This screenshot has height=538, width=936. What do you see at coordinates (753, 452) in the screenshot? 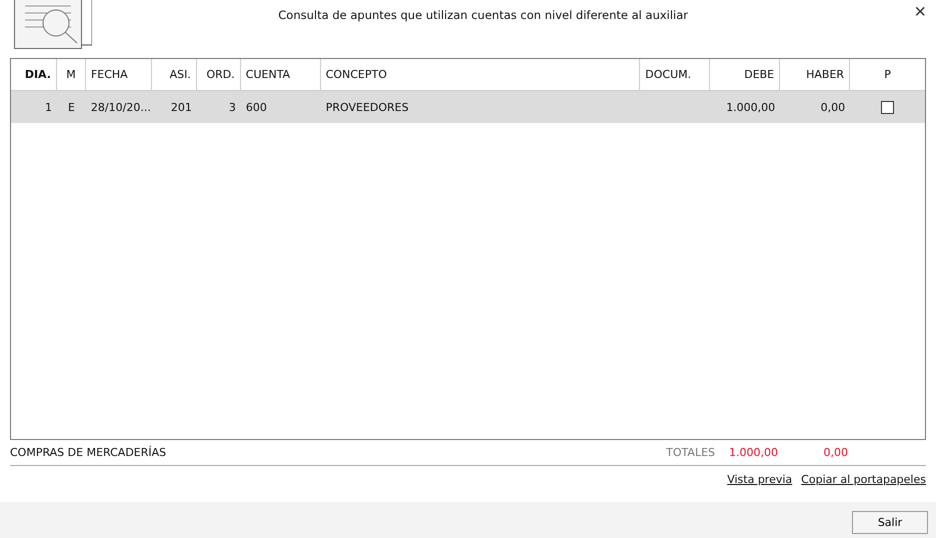
I see `debe-total: 1.000,00` at bounding box center [753, 452].